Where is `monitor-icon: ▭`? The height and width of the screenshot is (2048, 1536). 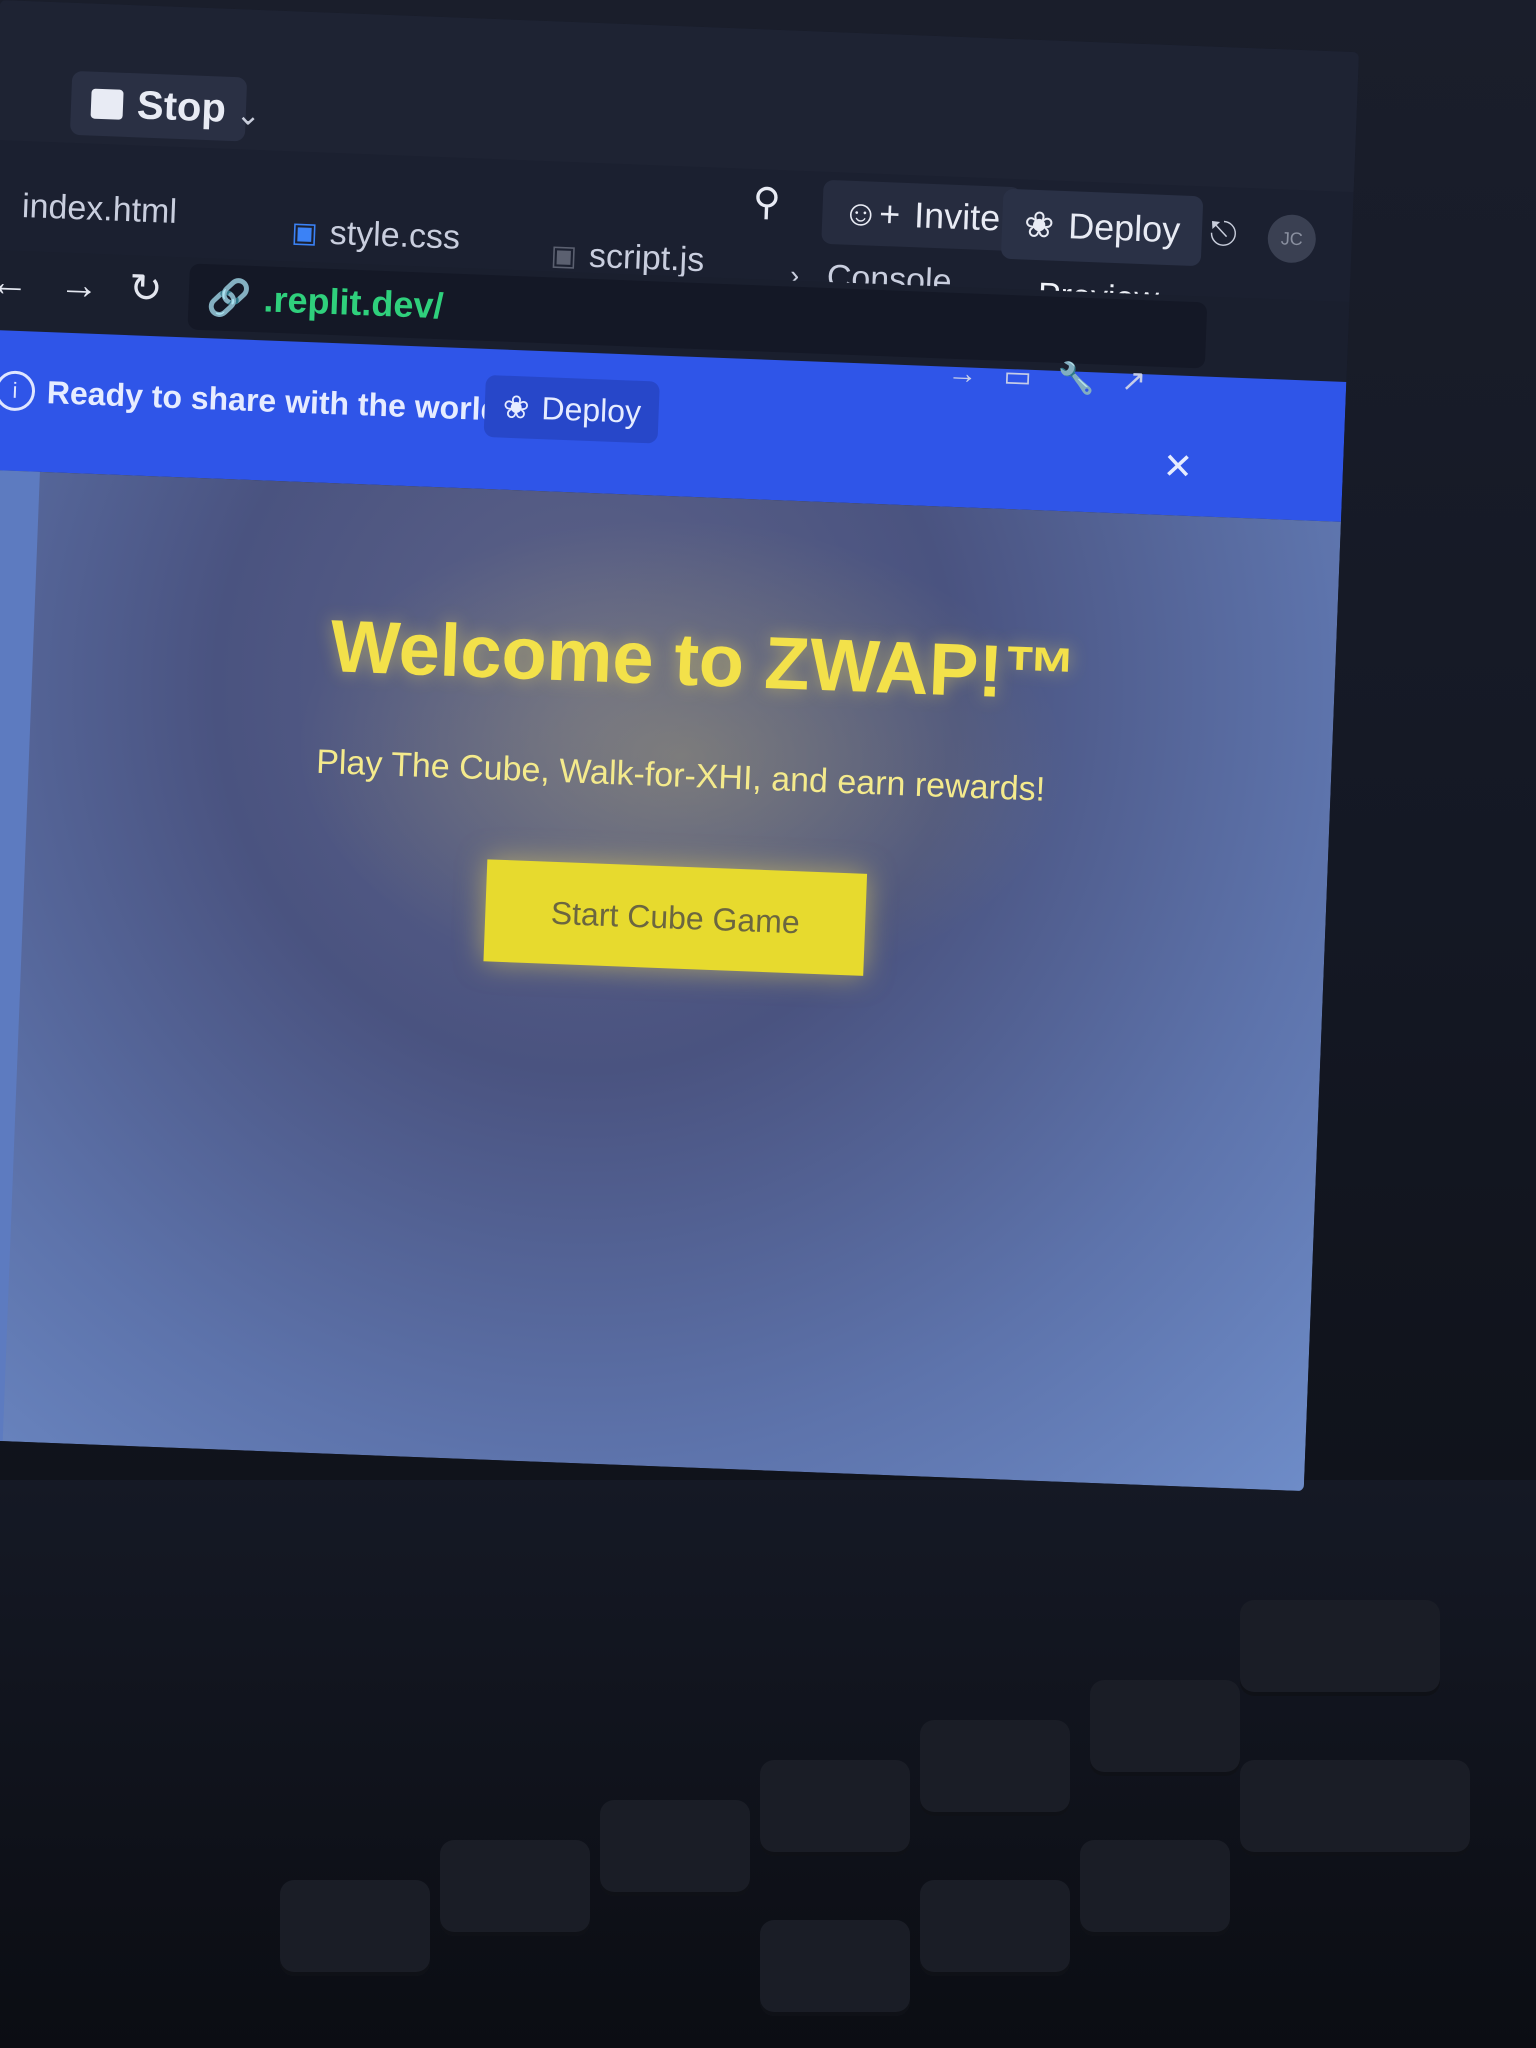 monitor-icon: ▭ is located at coordinates (1018, 377).